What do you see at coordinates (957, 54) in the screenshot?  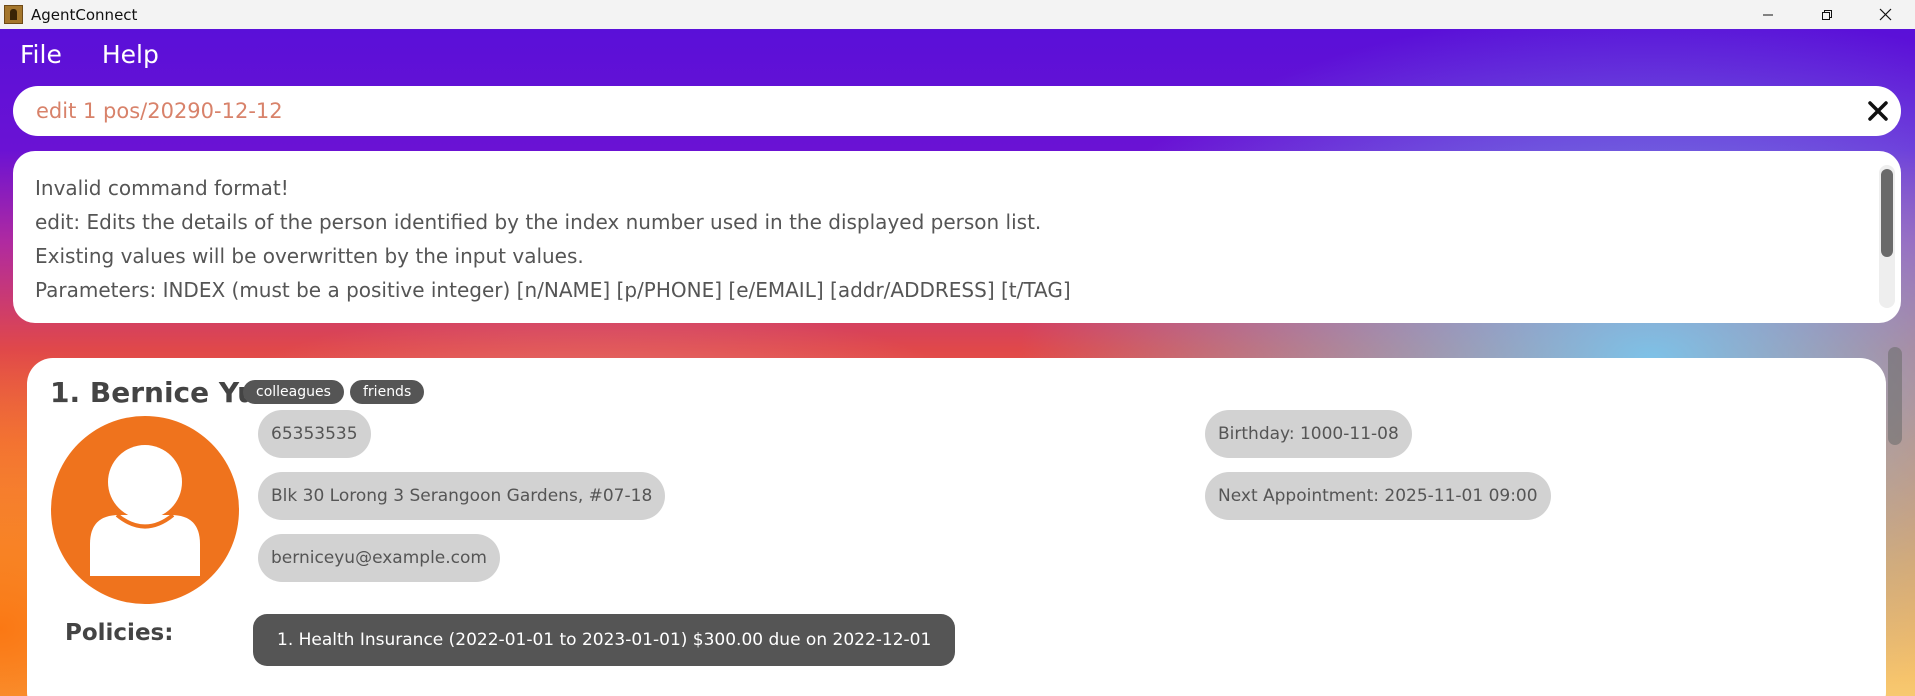 I see `menu-bar: File Help` at bounding box center [957, 54].